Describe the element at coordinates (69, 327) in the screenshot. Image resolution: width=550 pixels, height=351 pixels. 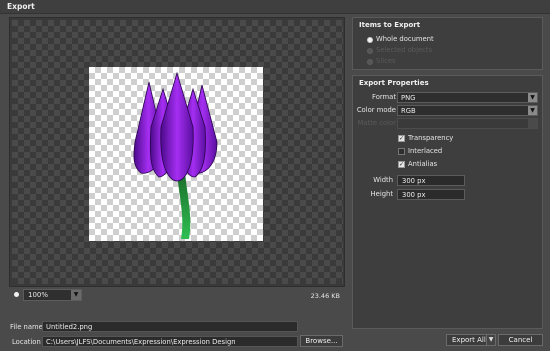
I see `file-name-value: Untitled2.png` at that location.